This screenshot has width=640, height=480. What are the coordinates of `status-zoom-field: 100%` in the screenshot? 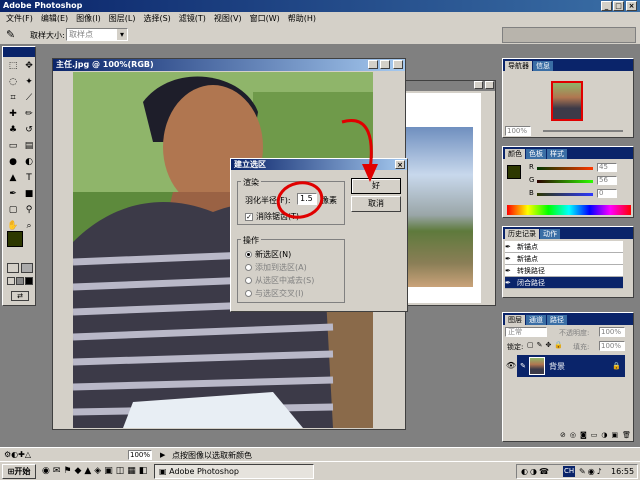 It's located at (140, 455).